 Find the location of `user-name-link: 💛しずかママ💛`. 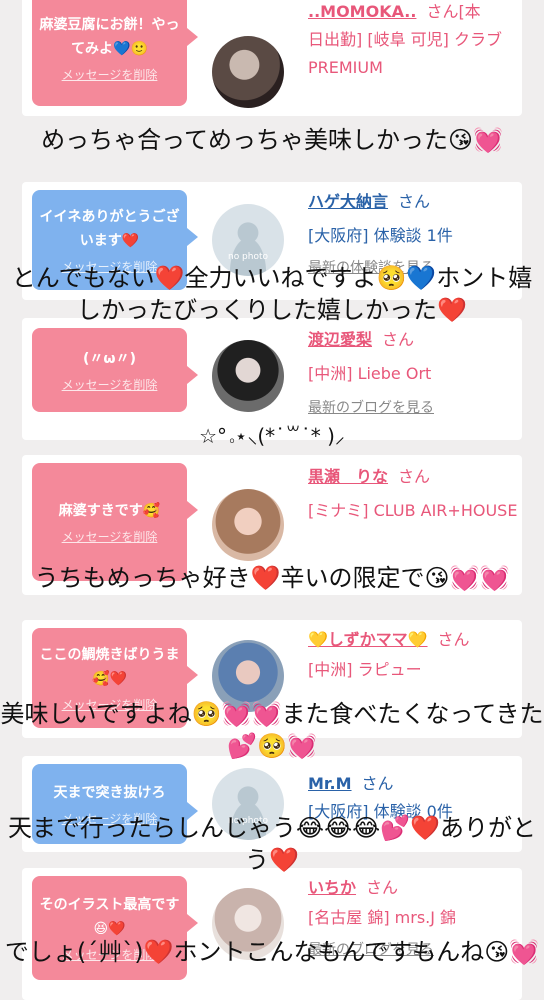

user-name-link: 💛しずかママ💛 is located at coordinates (368, 639).